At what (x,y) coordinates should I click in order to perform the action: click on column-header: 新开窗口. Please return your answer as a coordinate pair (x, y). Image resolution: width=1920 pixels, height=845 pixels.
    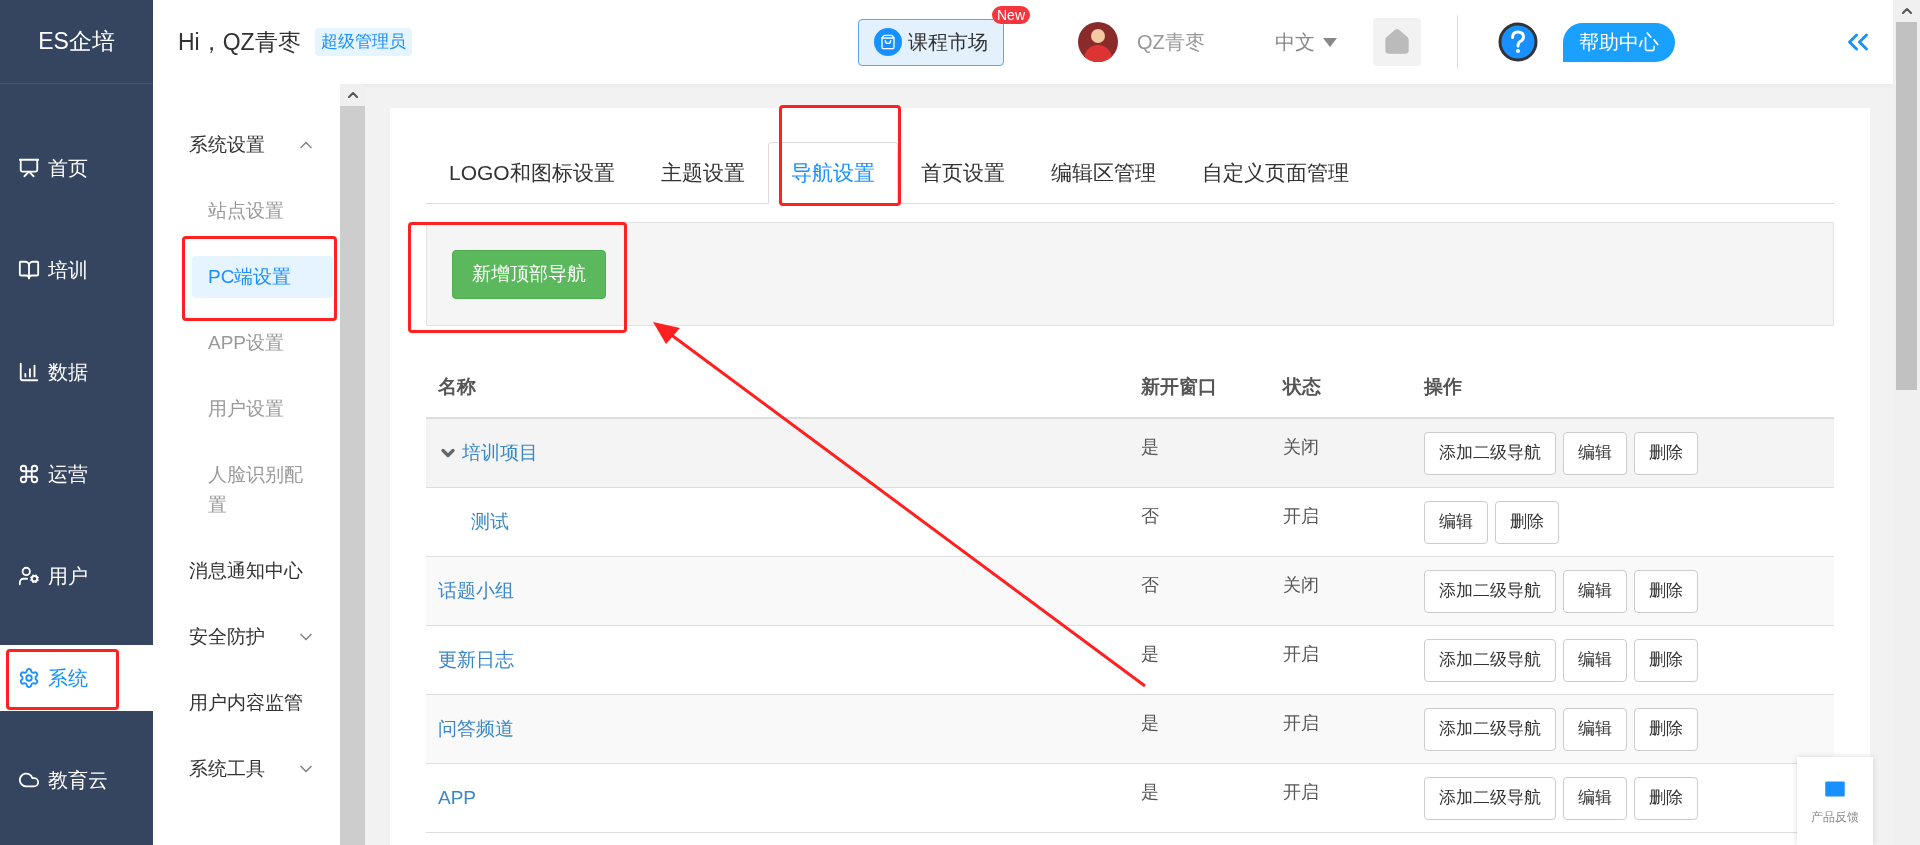
    Looking at the image, I should click on (1179, 386).